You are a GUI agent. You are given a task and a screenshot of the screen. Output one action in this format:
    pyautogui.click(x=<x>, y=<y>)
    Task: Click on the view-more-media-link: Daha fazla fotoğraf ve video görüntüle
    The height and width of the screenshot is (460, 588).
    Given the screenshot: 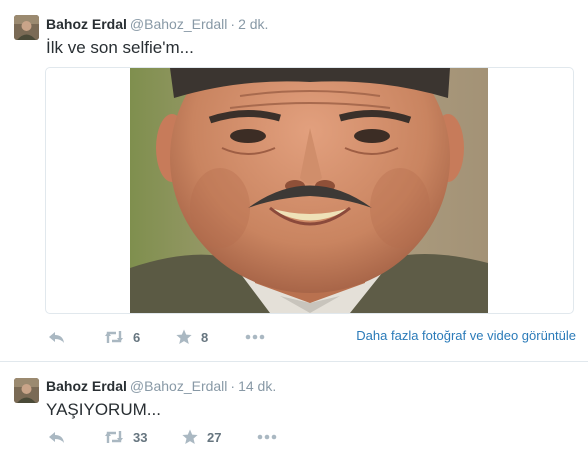 What is the action you would take?
    pyautogui.click(x=466, y=335)
    